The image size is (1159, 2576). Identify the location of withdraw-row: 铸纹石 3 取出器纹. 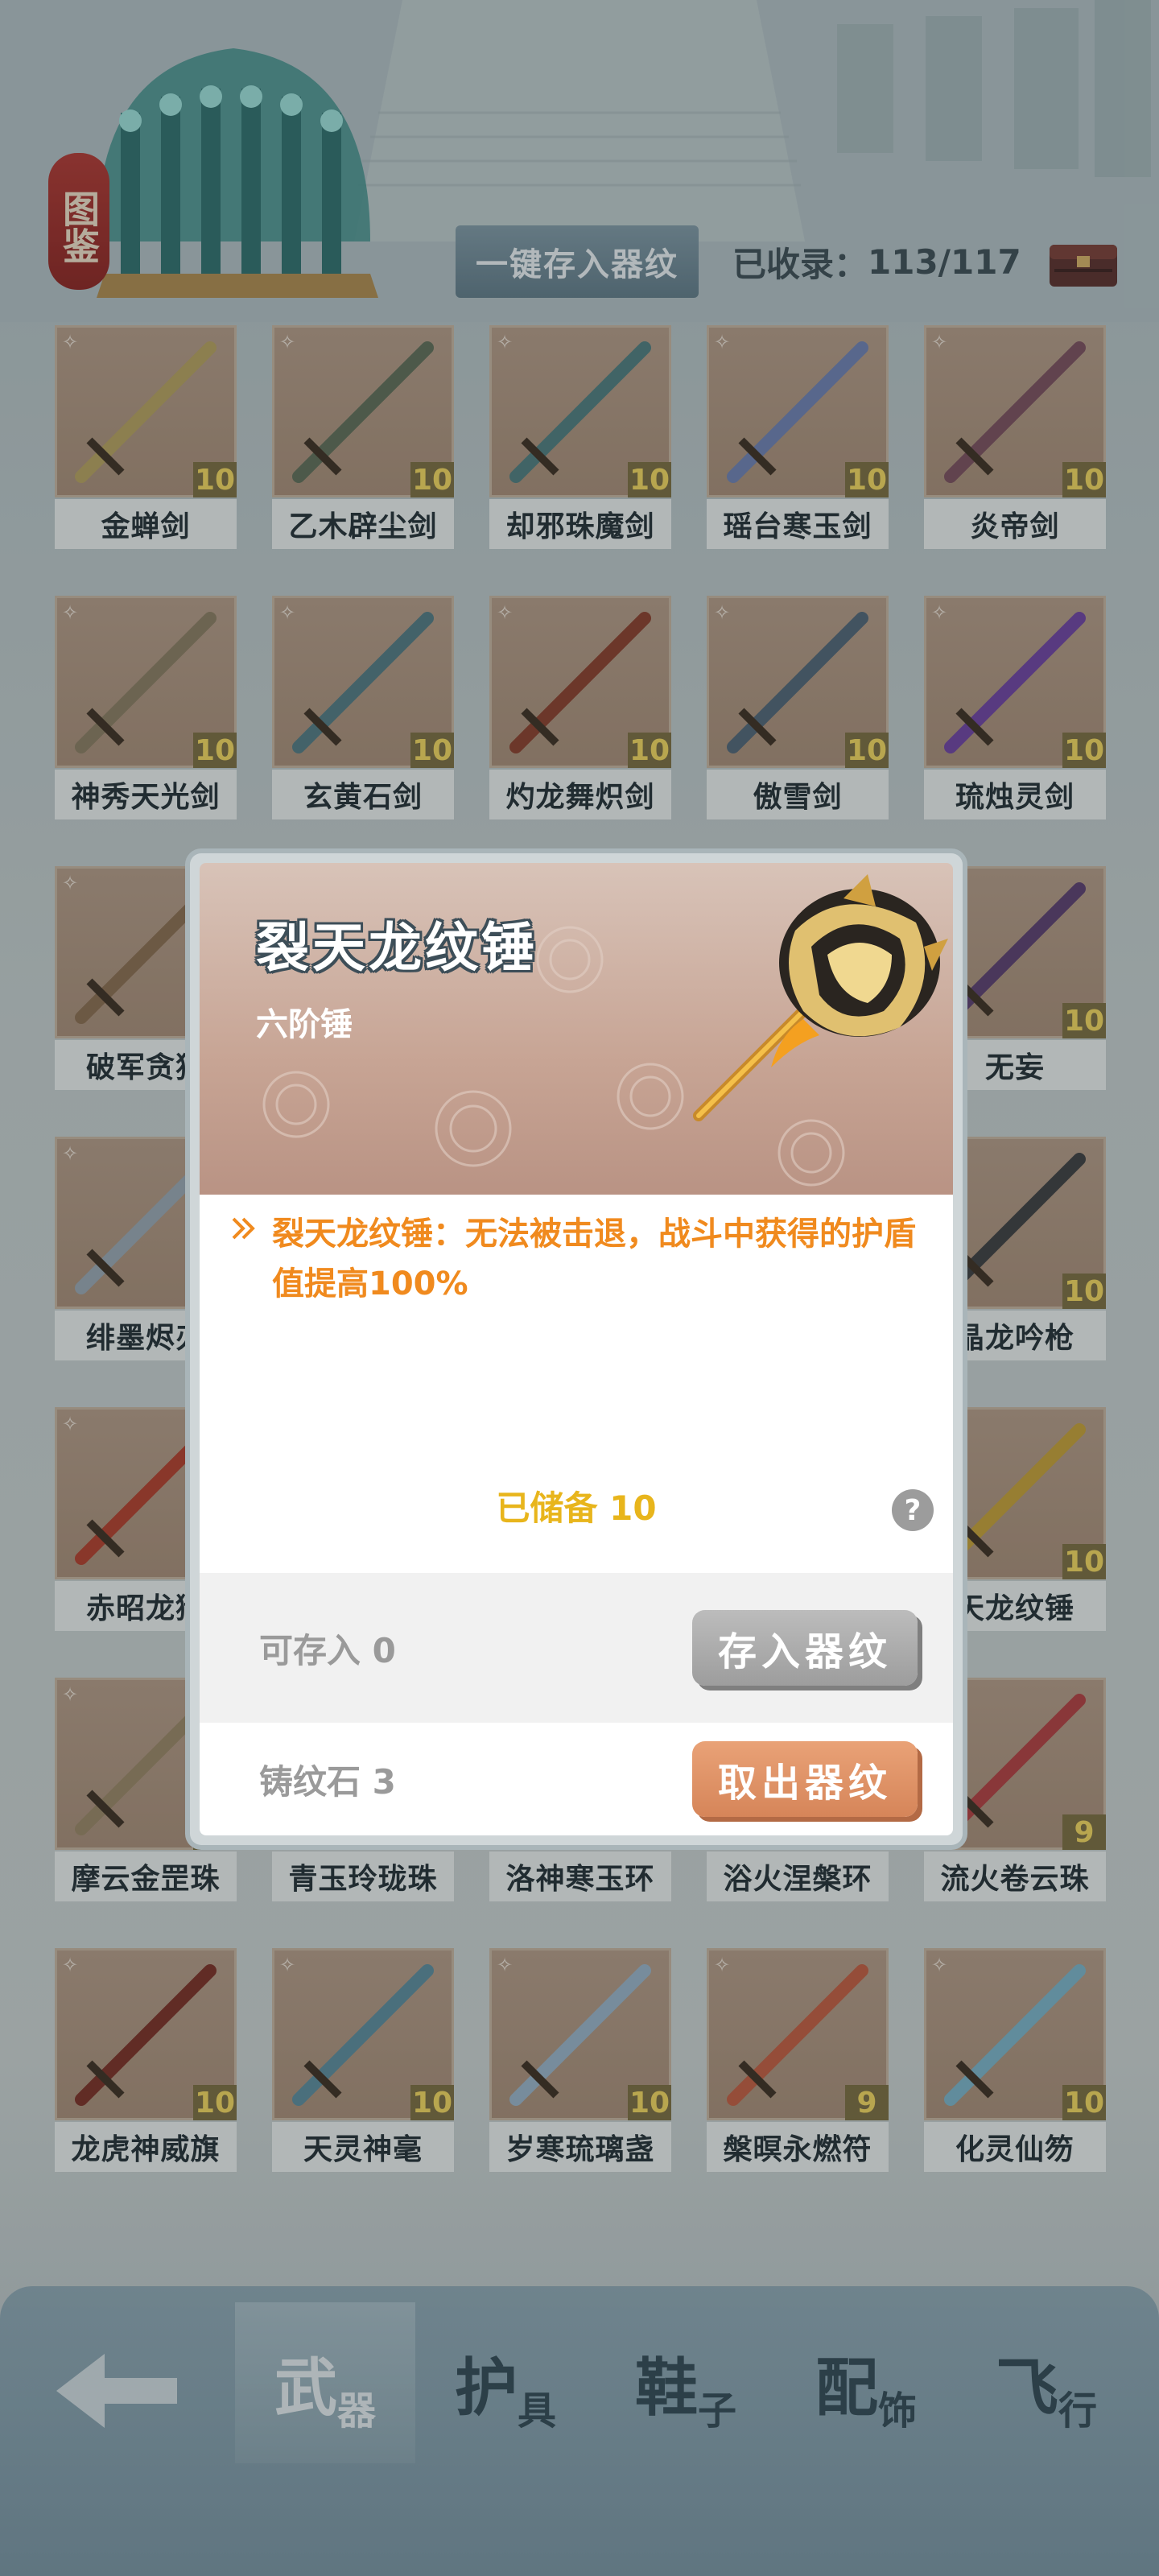
(576, 1779).